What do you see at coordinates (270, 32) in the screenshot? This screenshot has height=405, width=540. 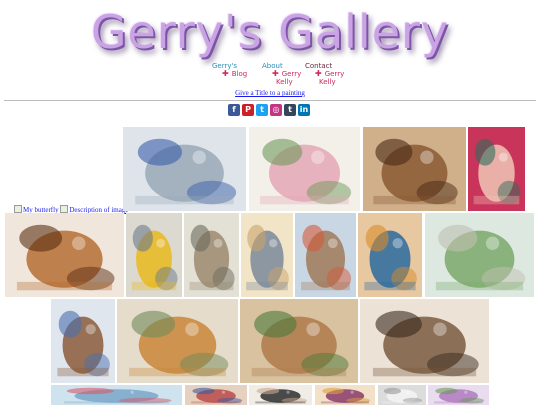 I see `site-title: Gerry's Gallery` at bounding box center [270, 32].